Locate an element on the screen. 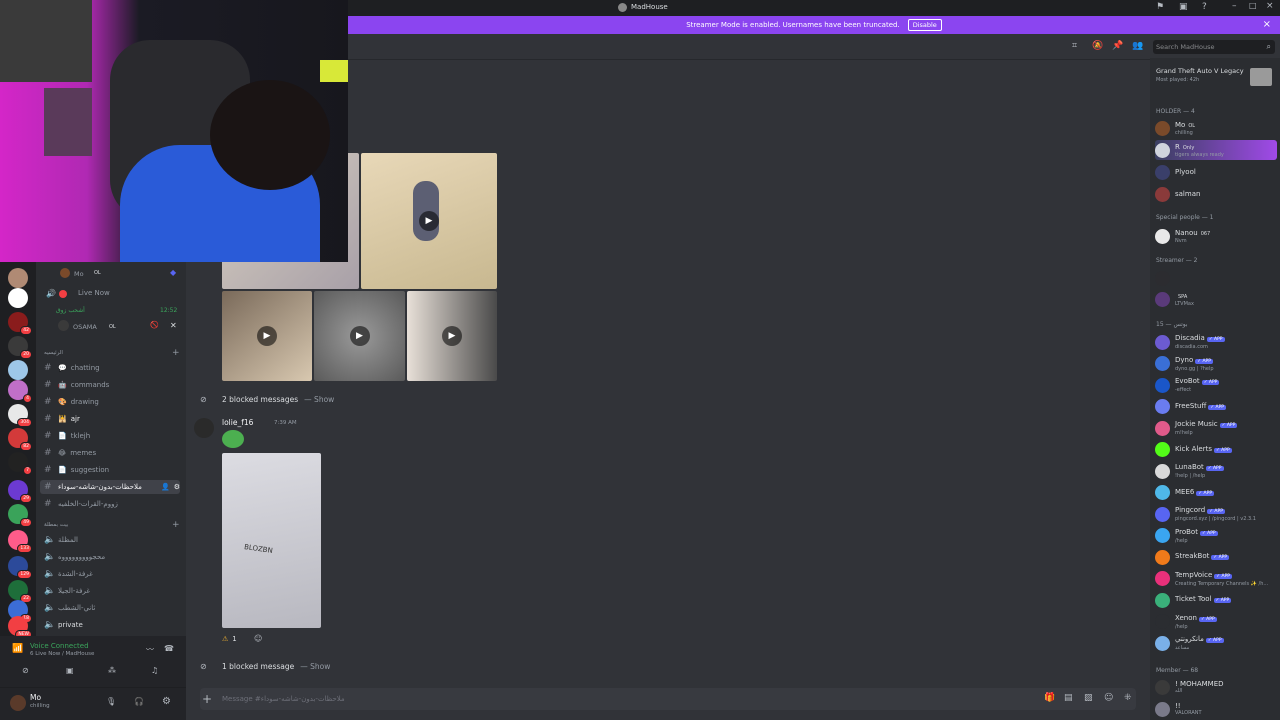  member-row: salman is located at coordinates (1216, 194).